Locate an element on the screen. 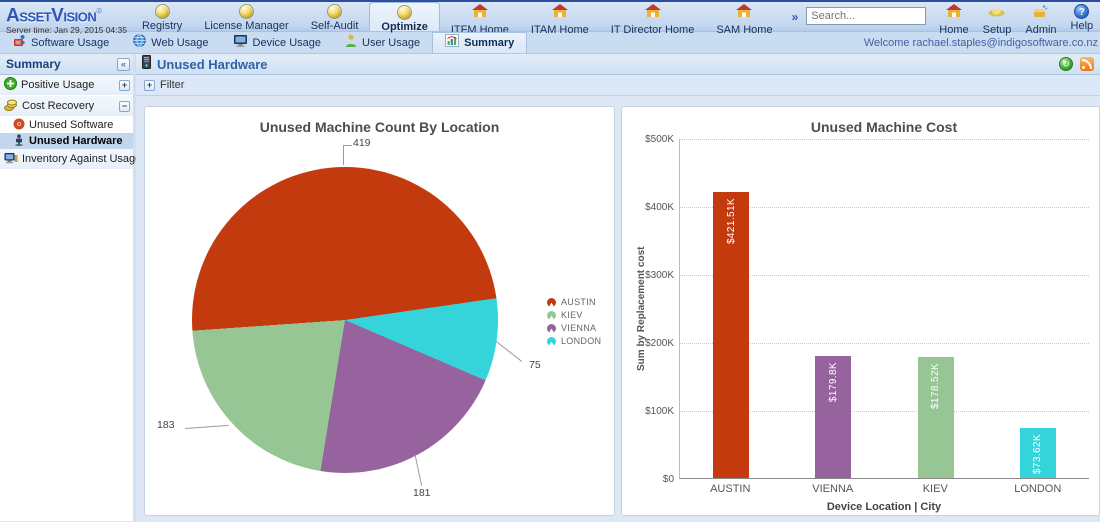 The height and width of the screenshot is (522, 1100). bar-value-label: $73.62K is located at coordinates (1038, 454).